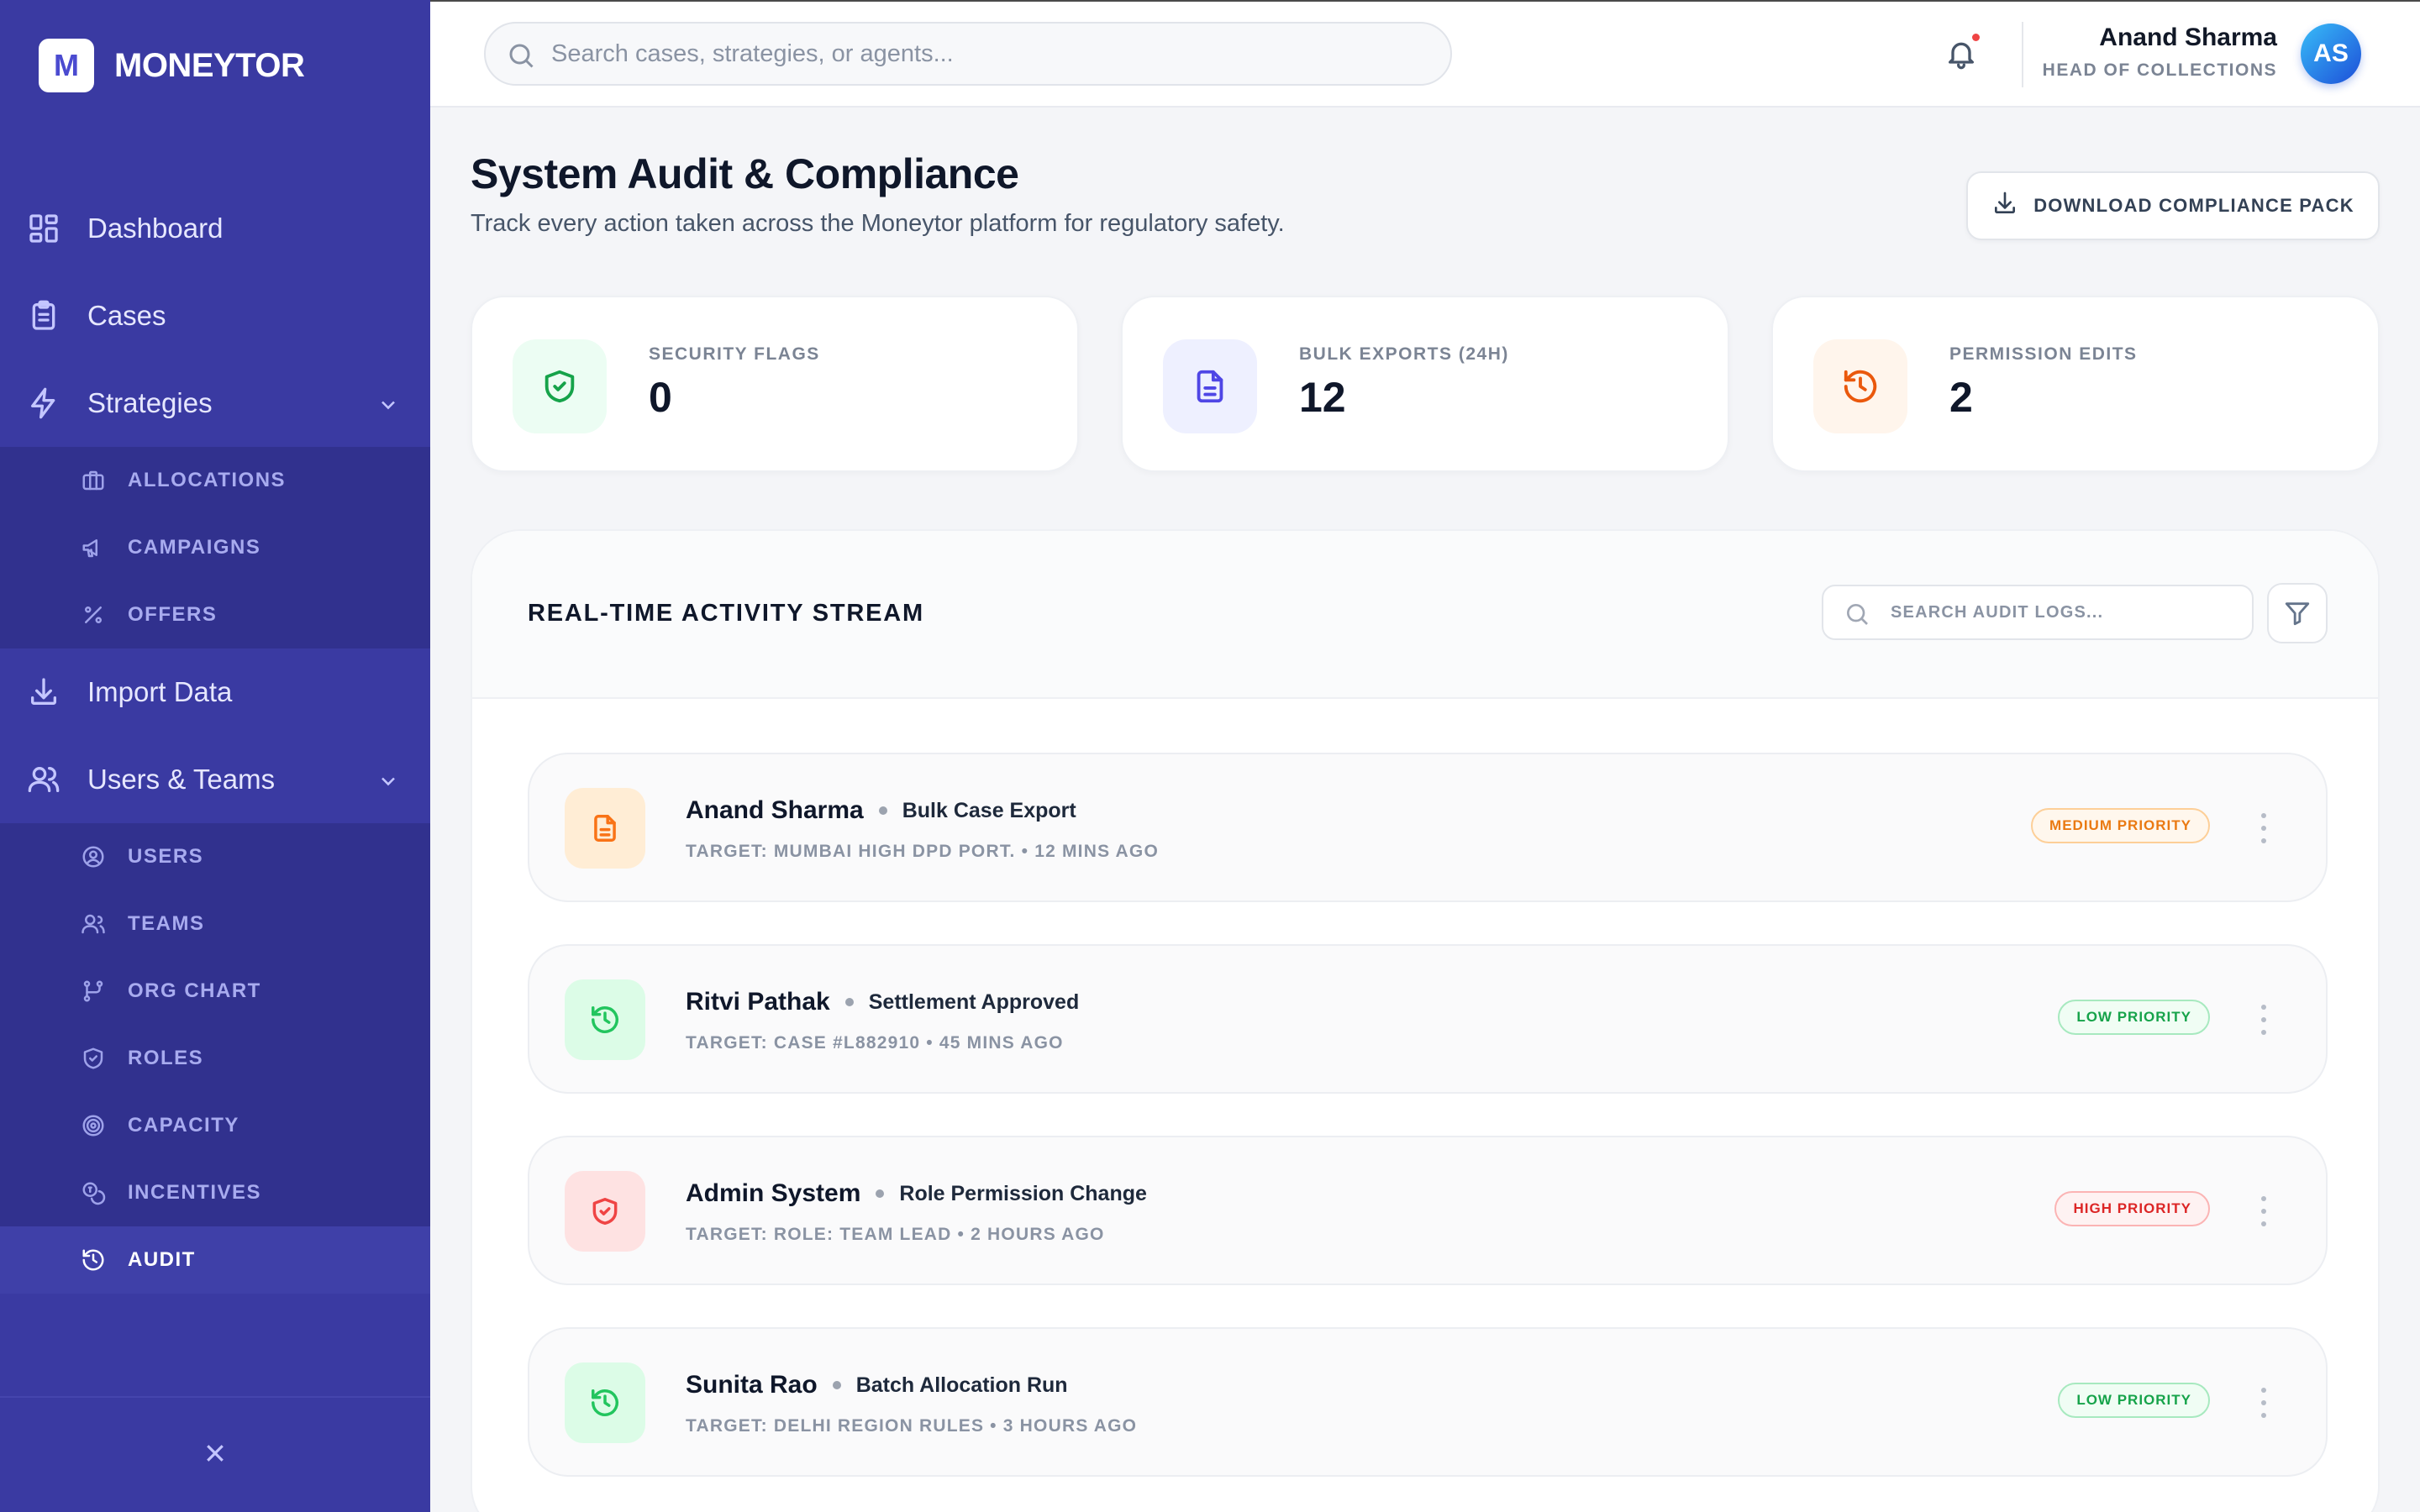 This screenshot has height=1512, width=2420. I want to click on shield-icon, so click(94, 1058).